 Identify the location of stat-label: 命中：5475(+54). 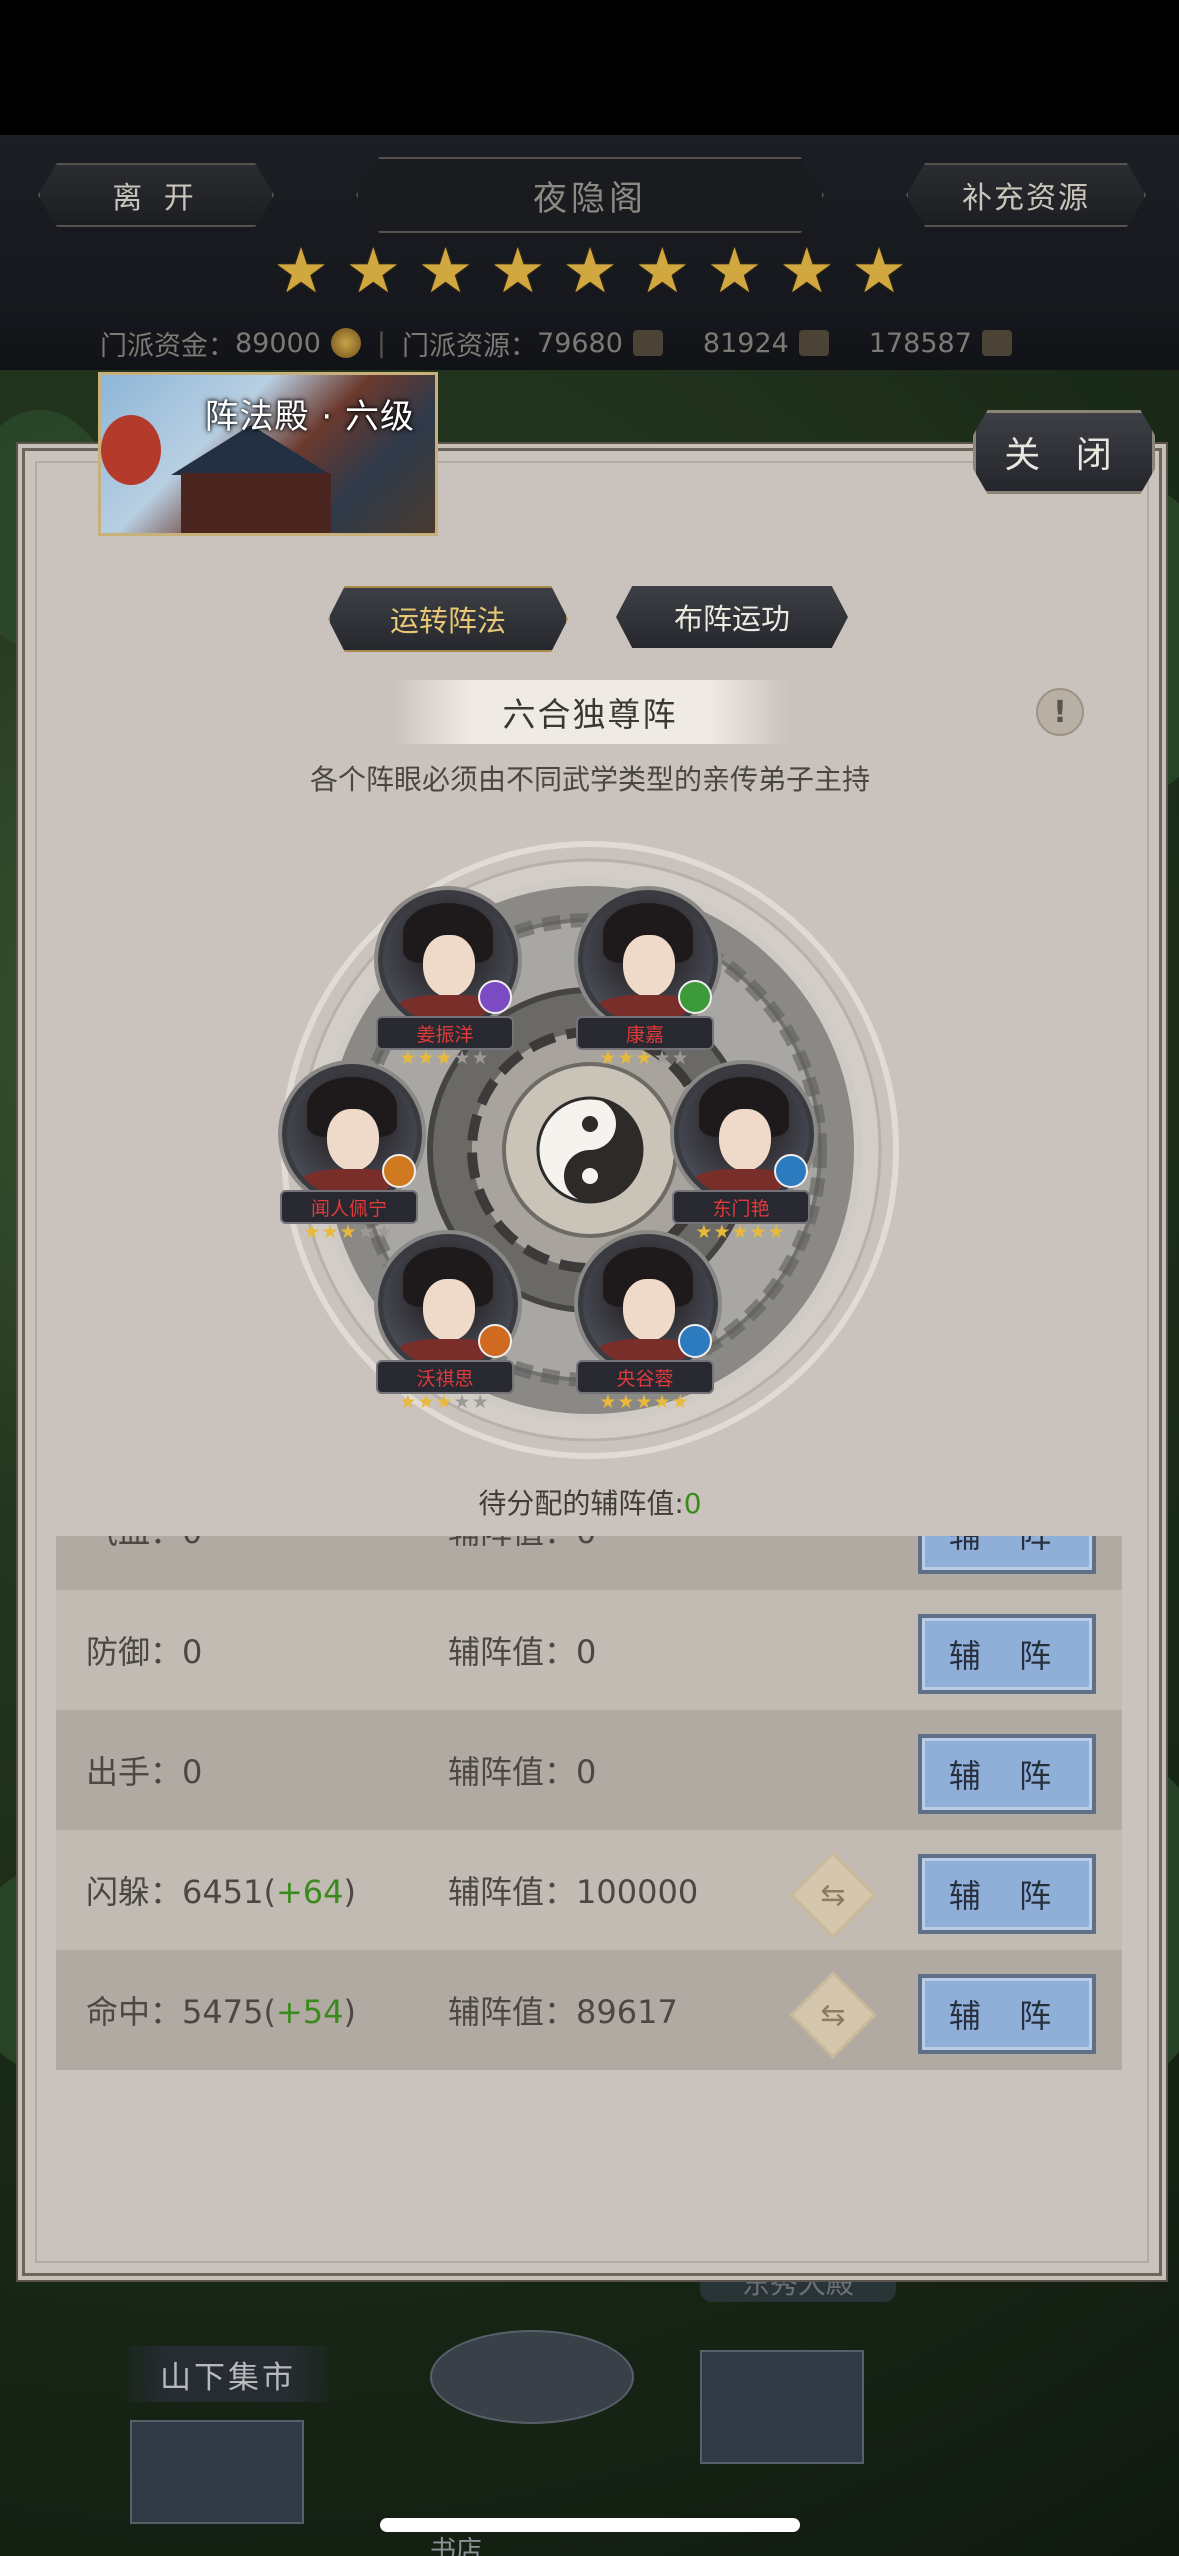
(221, 2012).